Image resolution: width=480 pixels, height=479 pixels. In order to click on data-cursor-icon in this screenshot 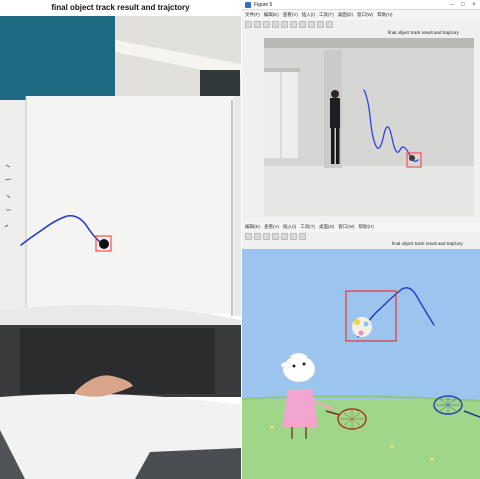, I will do `click(320, 24)`.